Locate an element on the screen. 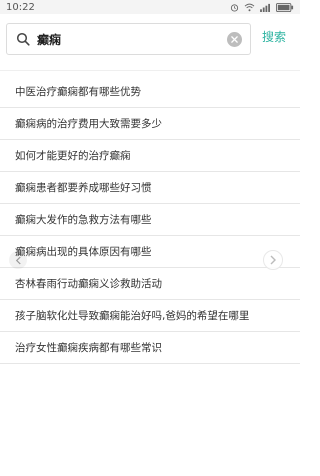 This screenshot has width=320, height=476. clear-icon is located at coordinates (234, 39).